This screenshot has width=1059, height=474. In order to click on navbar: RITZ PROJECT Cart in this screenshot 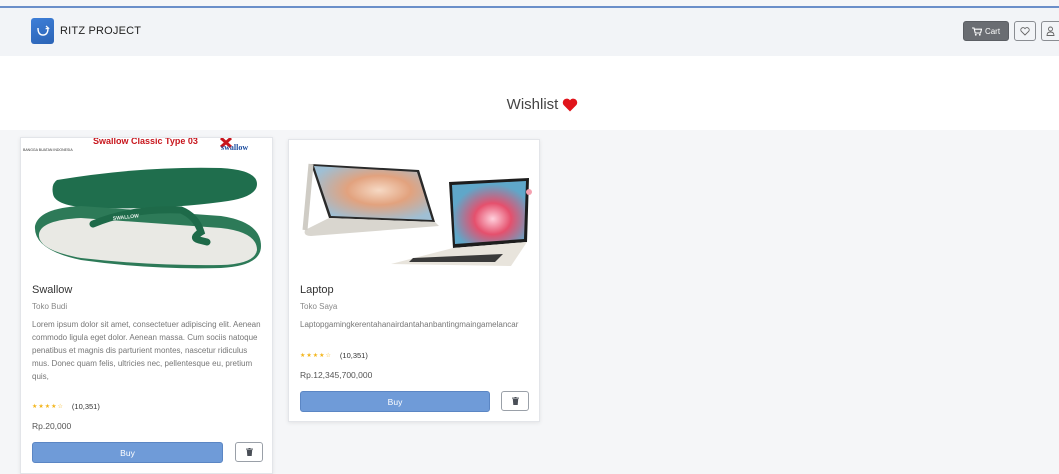, I will do `click(529, 32)`.